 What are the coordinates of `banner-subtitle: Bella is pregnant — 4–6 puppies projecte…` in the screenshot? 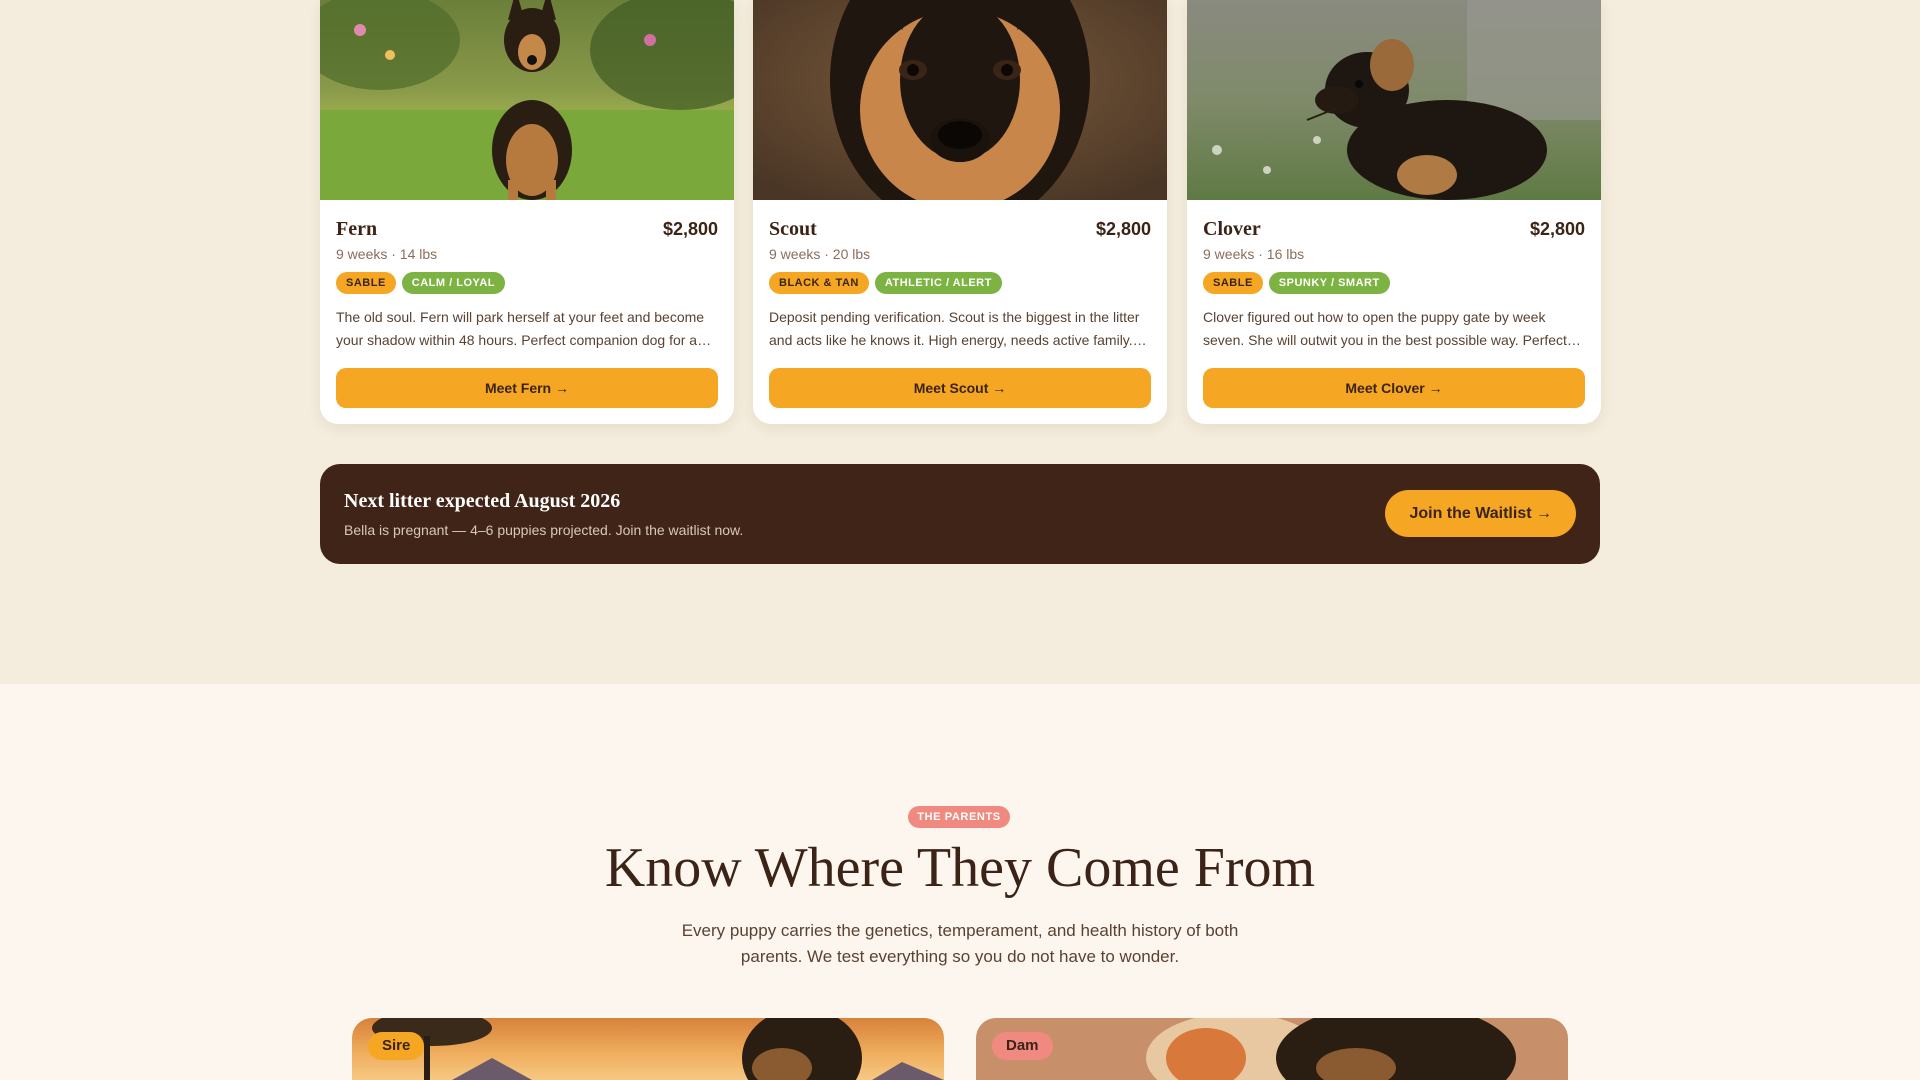 It's located at (544, 530).